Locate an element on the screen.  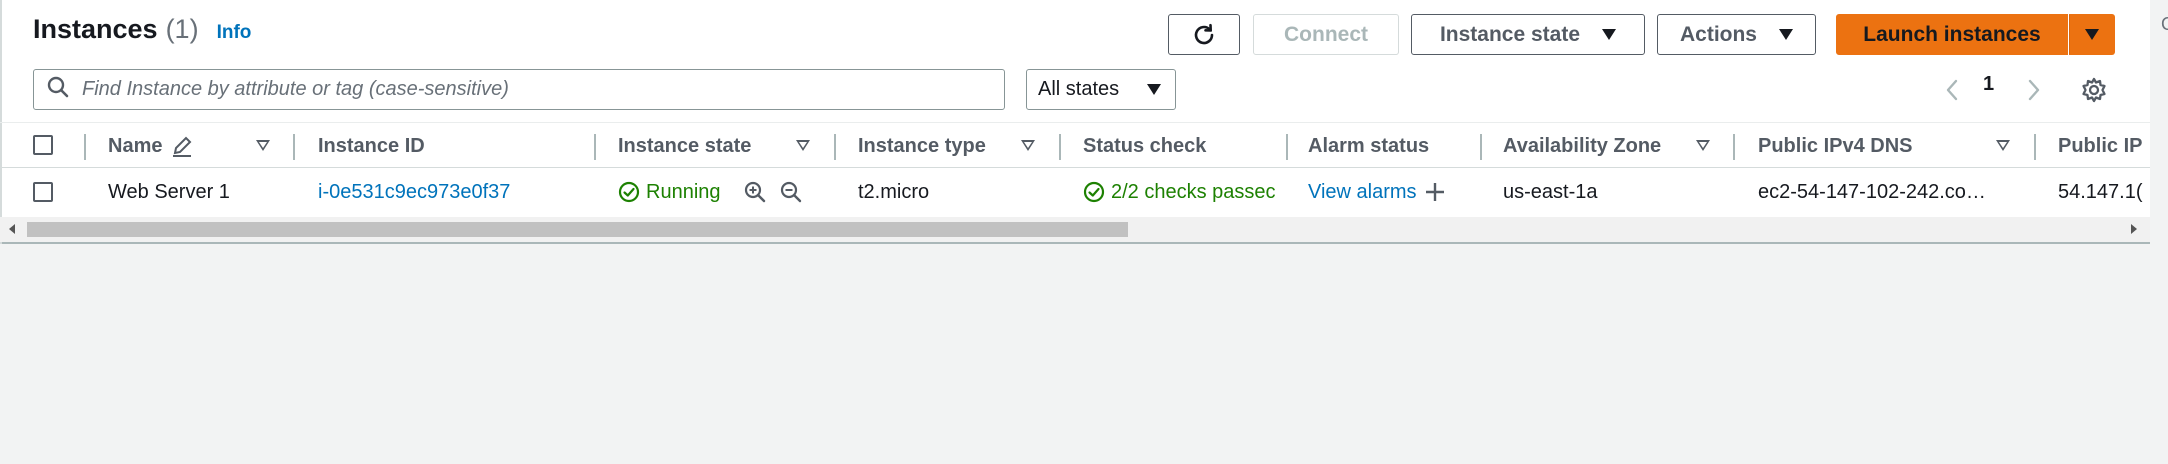
connect-button: Connect is located at coordinates (1326, 34).